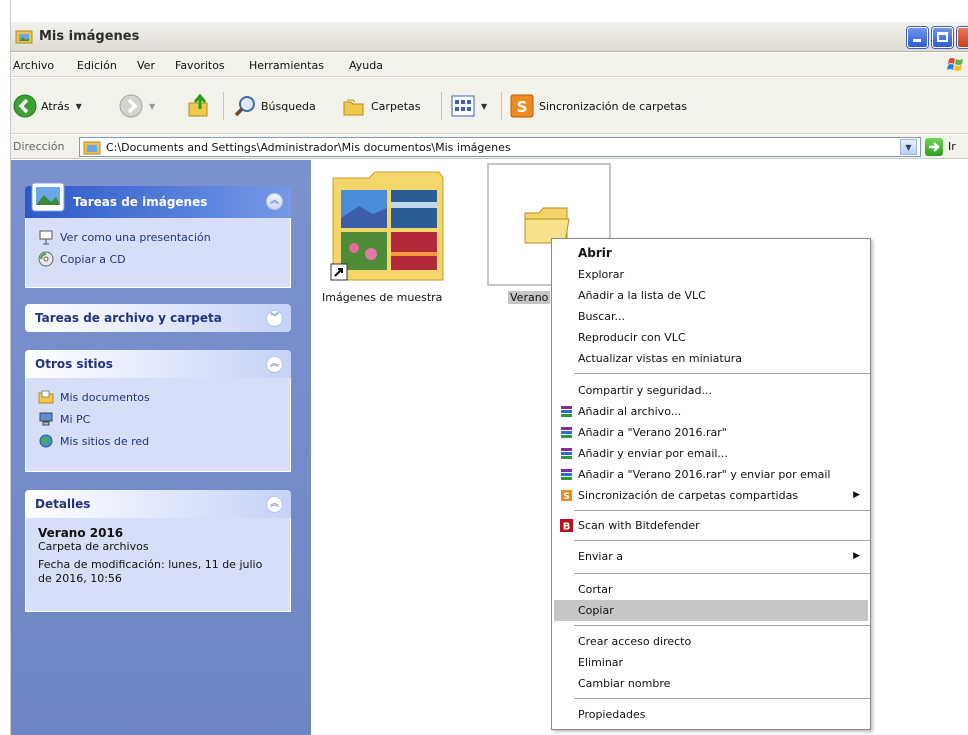 This screenshot has height=735, width=968. I want to click on up-folder-button, so click(199, 106).